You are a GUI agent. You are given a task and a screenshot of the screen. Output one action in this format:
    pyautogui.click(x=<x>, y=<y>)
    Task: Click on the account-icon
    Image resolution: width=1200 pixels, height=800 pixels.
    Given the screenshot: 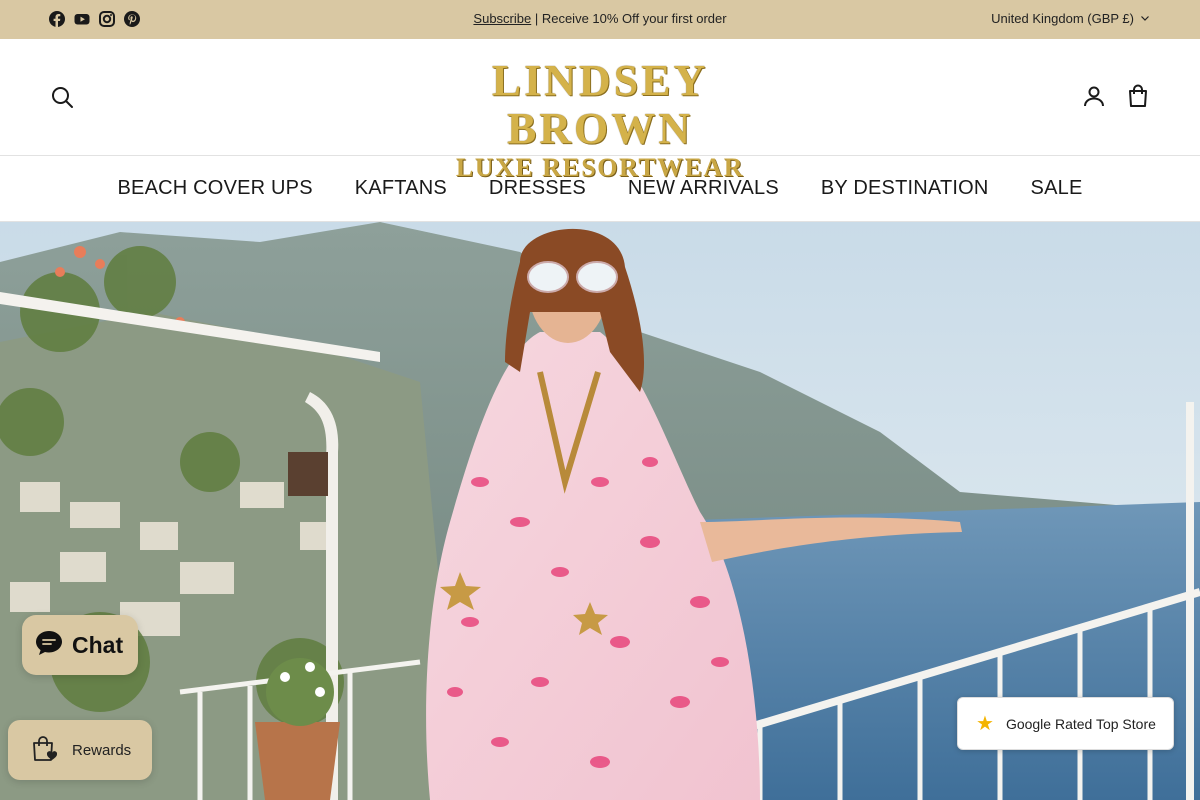 What is the action you would take?
    pyautogui.click(x=1094, y=96)
    